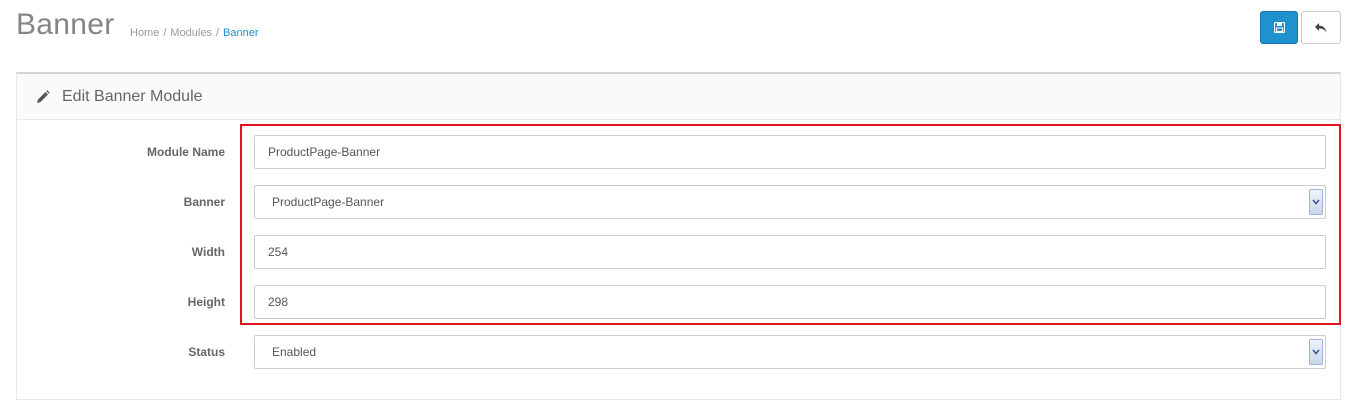 This screenshot has width=1357, height=411. Describe the element at coordinates (278, 302) in the screenshot. I see `height-value: 298` at that location.